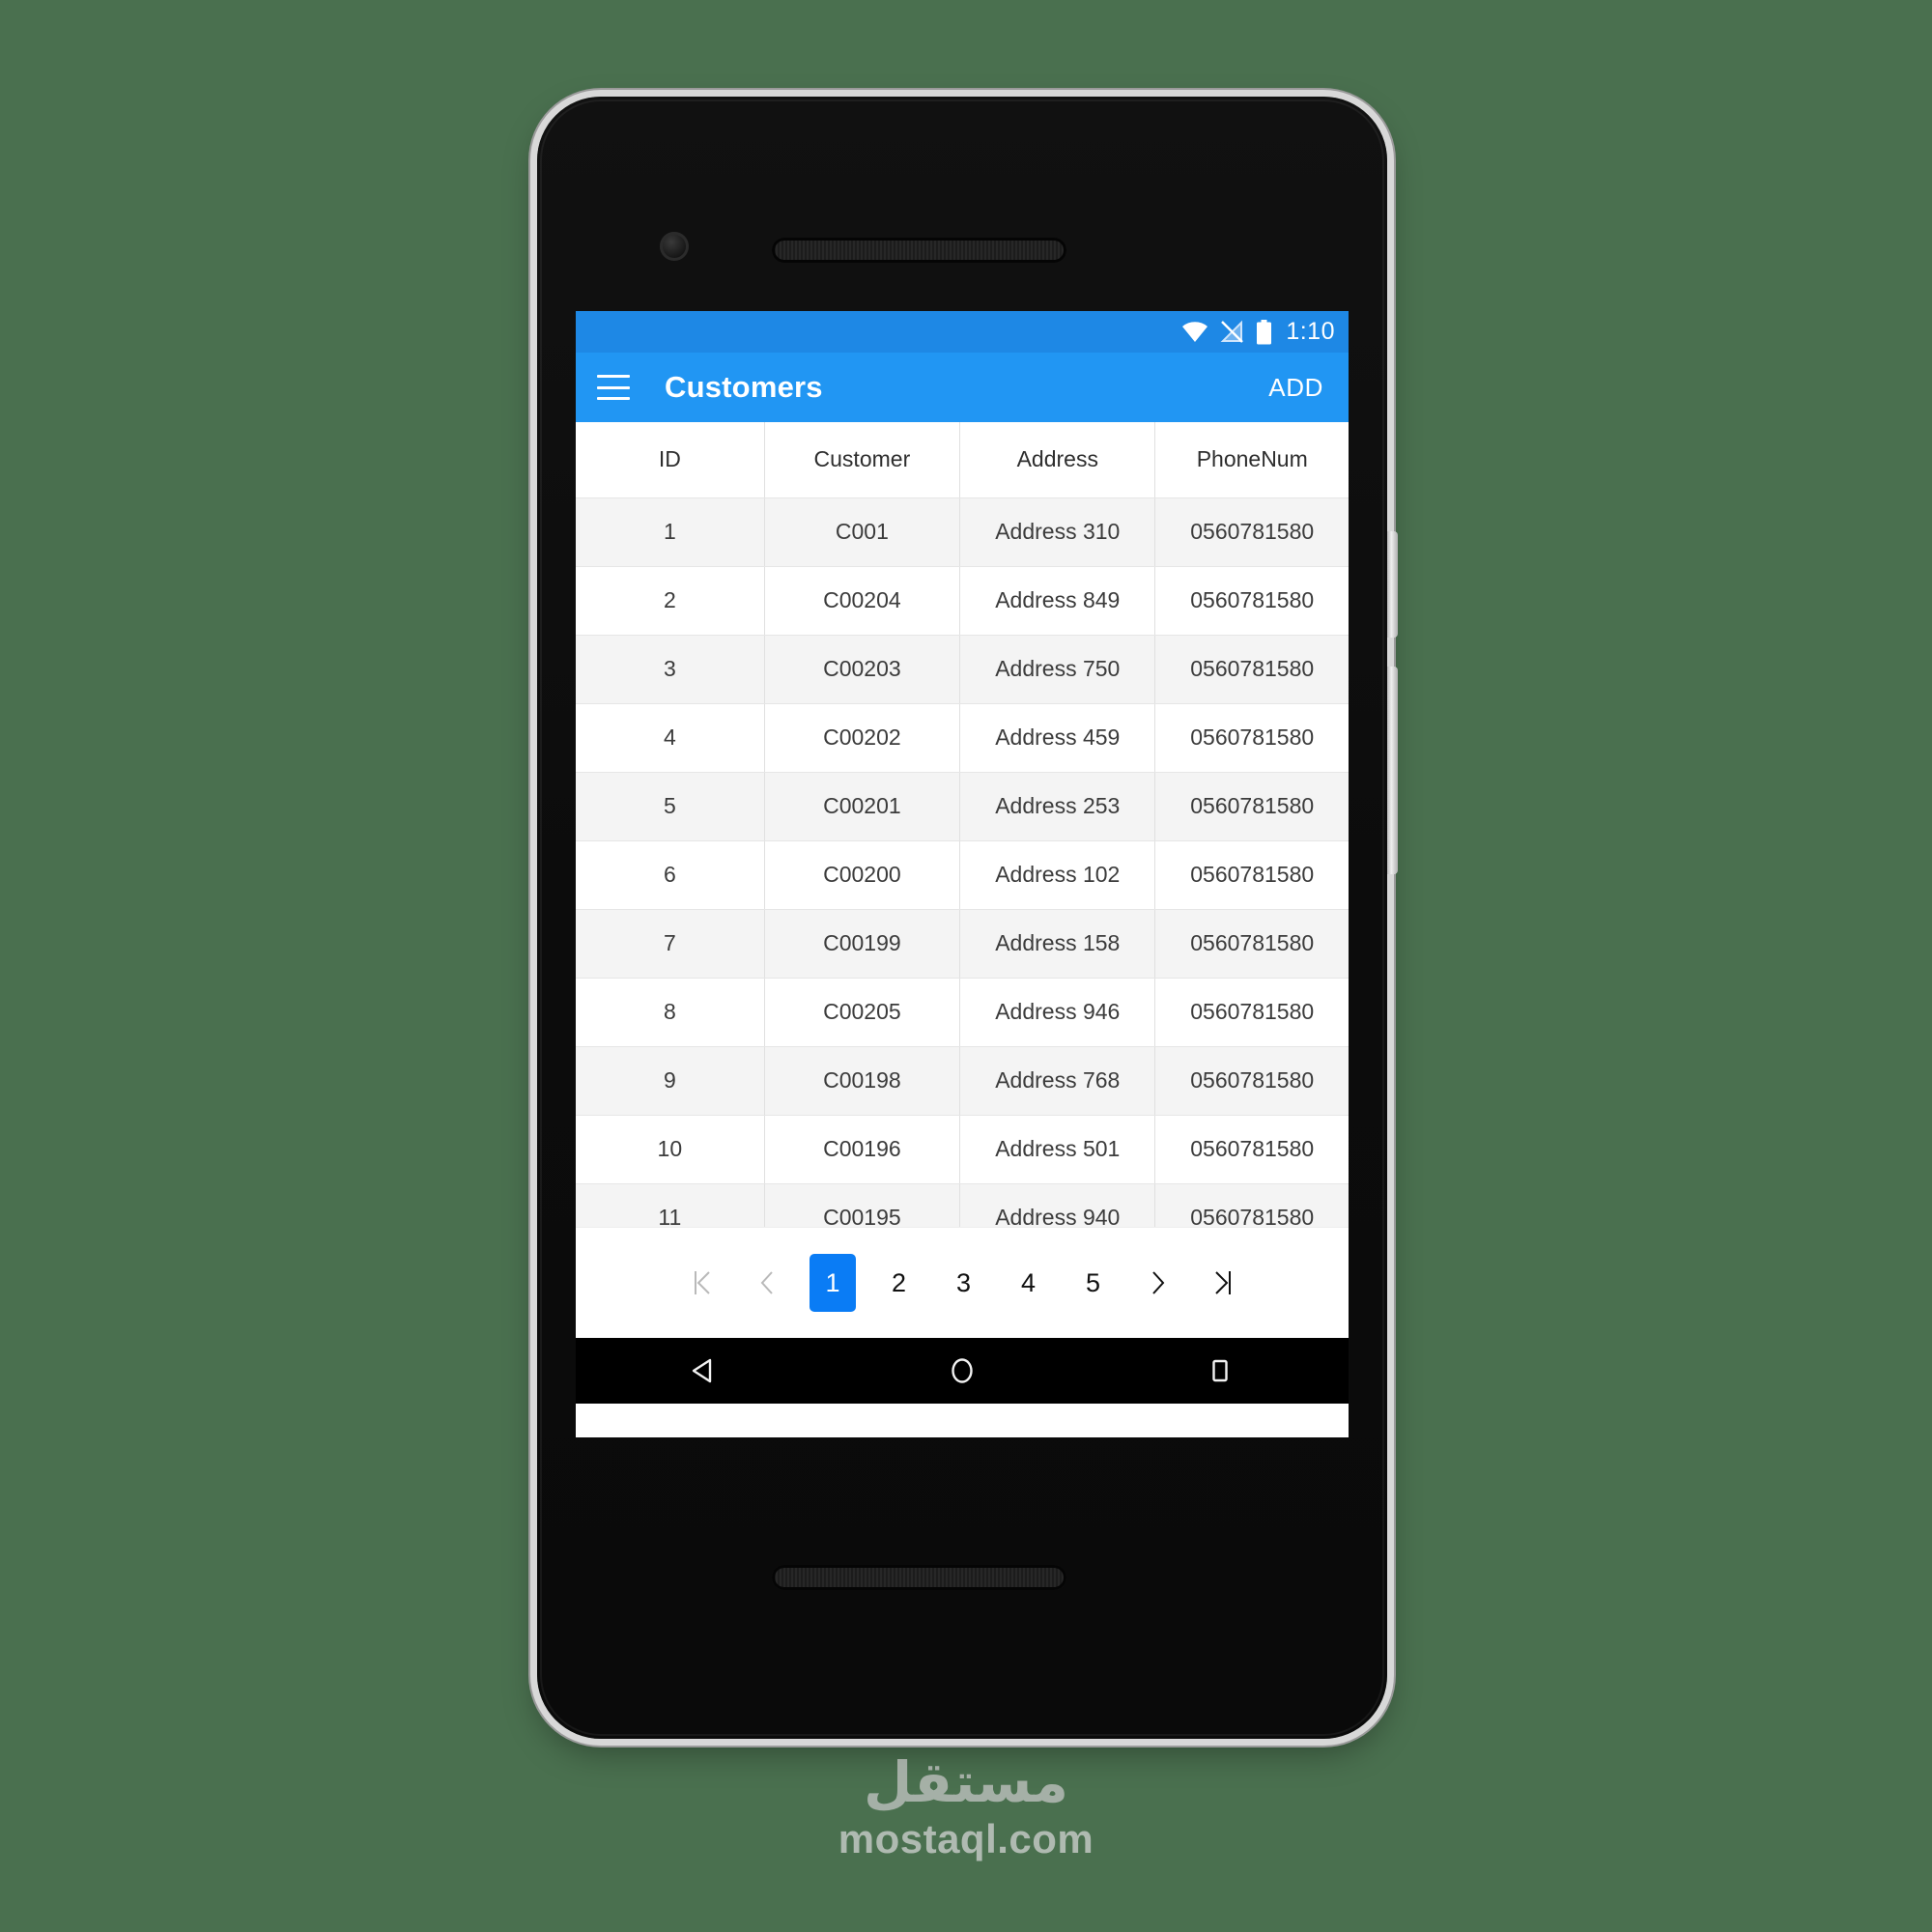  Describe the element at coordinates (670, 1081) in the screenshot. I see `cell-id: 9` at that location.